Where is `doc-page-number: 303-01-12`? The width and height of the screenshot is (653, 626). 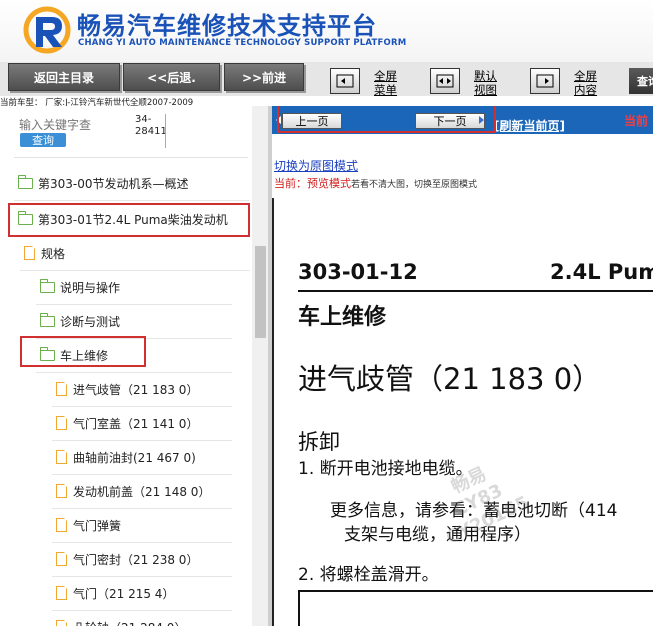 doc-page-number: 303-01-12 is located at coordinates (358, 272).